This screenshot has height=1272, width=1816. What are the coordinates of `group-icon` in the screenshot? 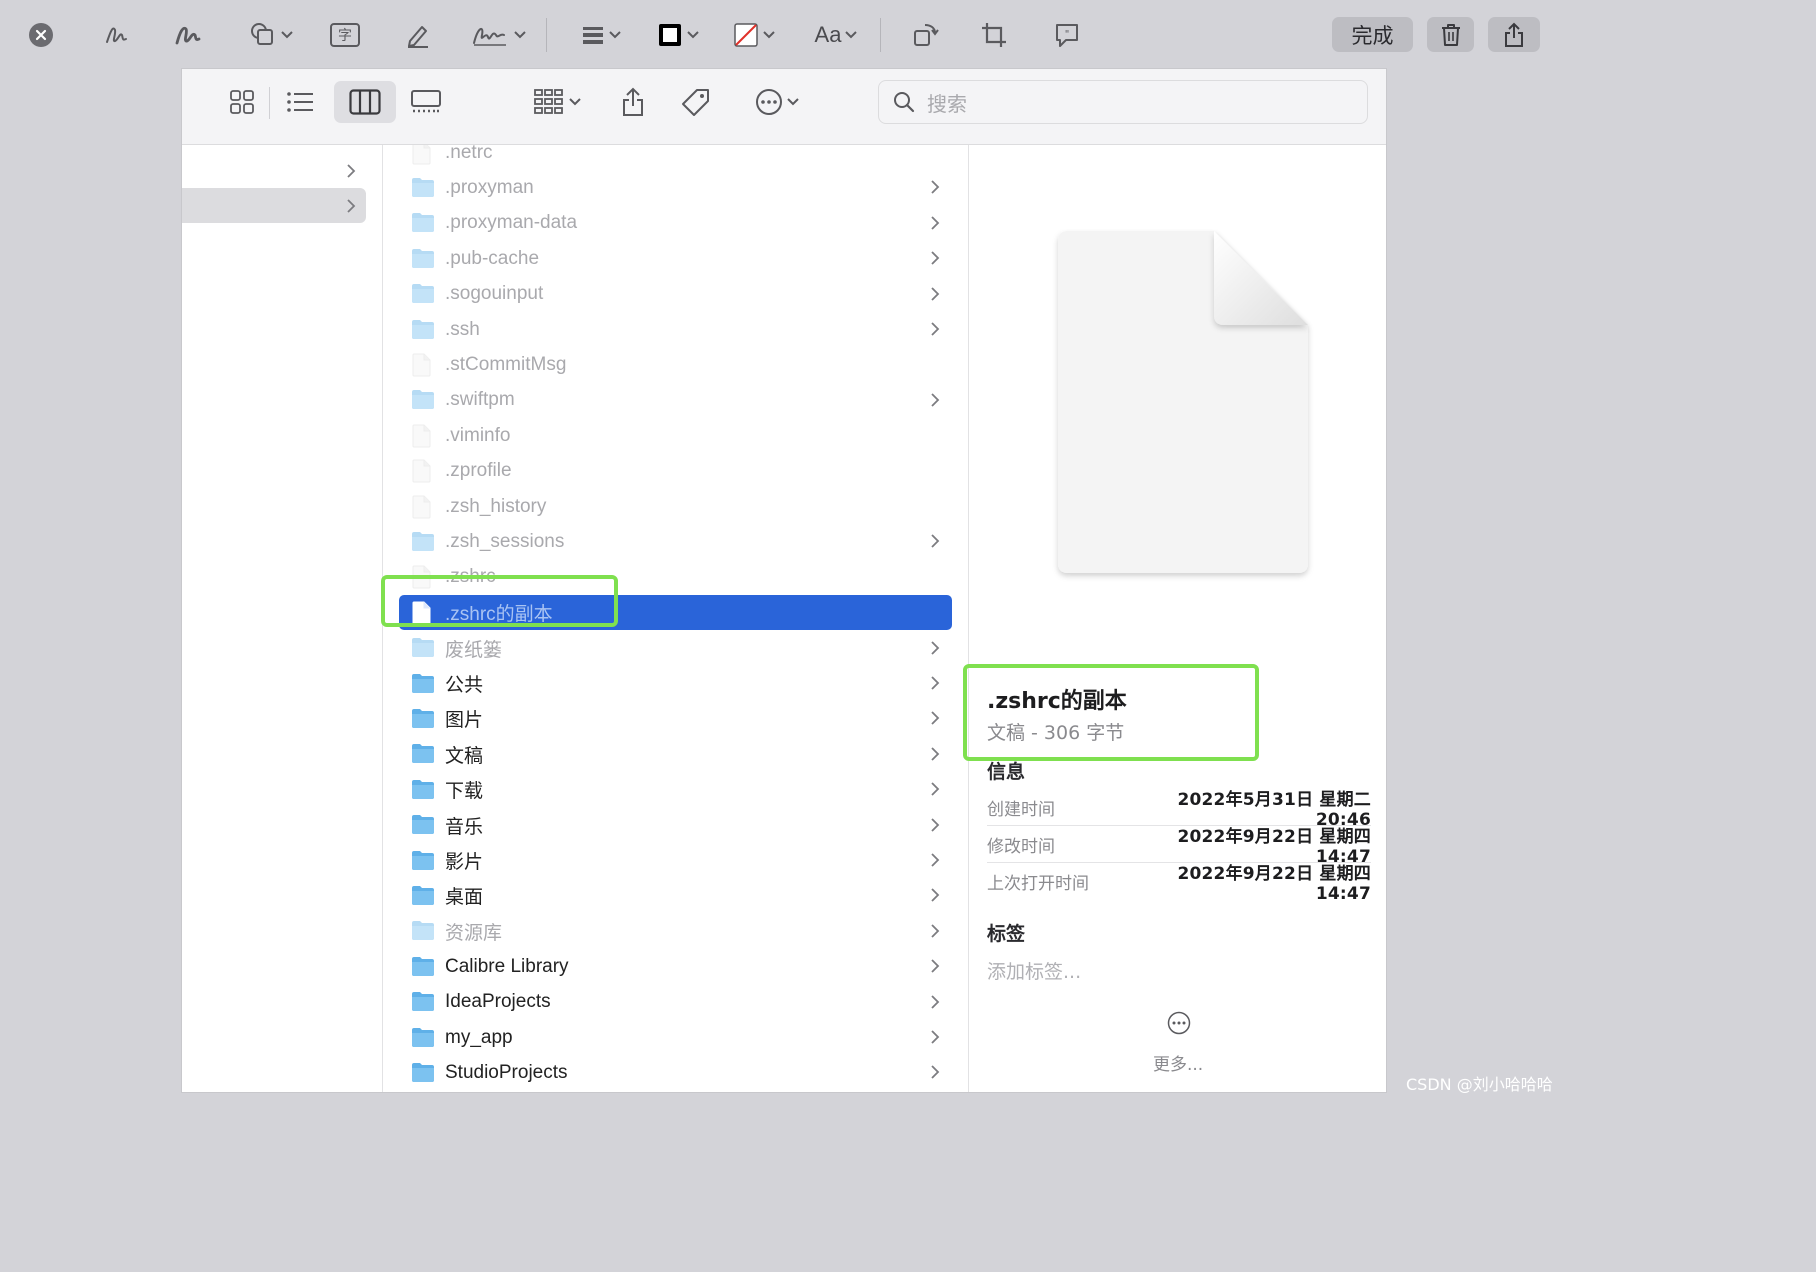 It's located at (548, 101).